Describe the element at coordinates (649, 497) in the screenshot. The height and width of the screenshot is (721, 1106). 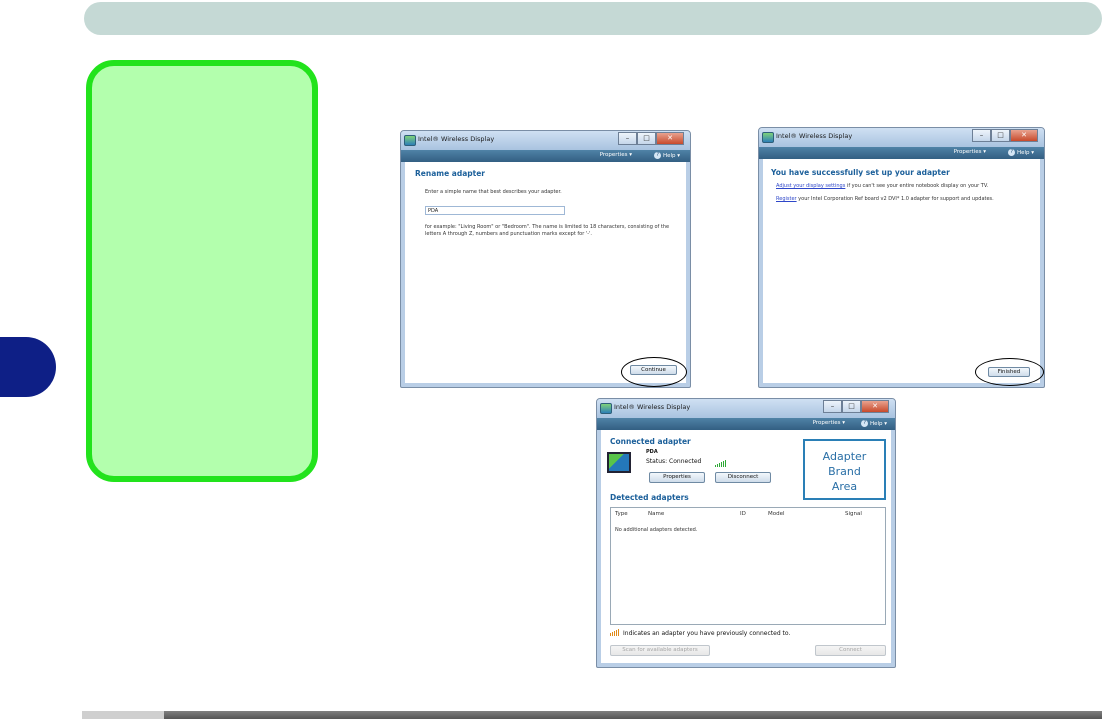
I see `detected-adapters-heading: Detected adapters` at that location.